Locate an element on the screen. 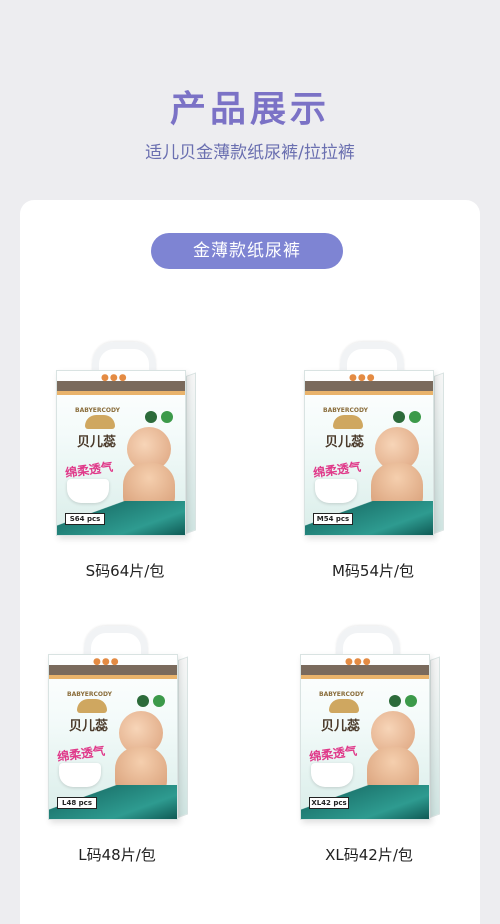  size-tag: S64 pcs is located at coordinates (85, 519).